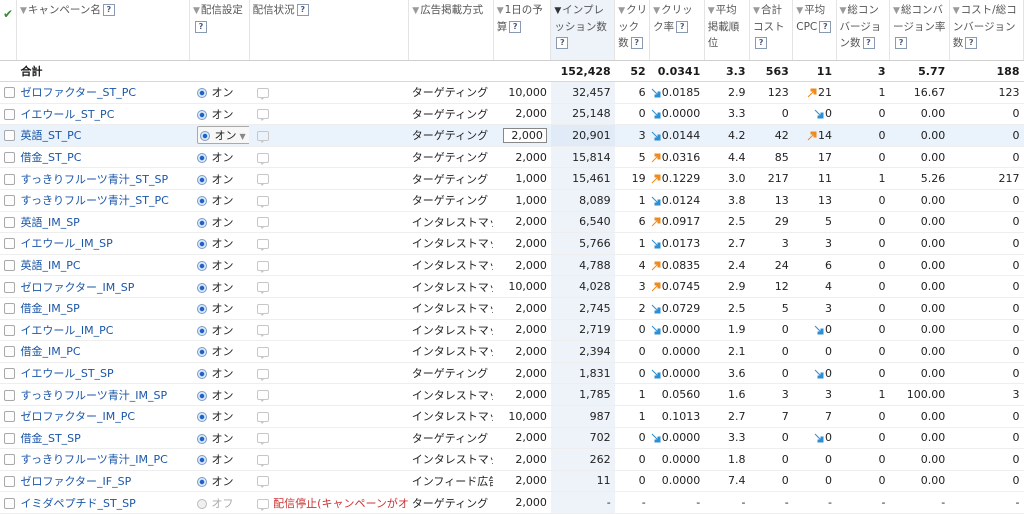 Image resolution: width=1024 pixels, height=514 pixels. What do you see at coordinates (103, 438) in the screenshot?
I see `campaign-name-link: 借金_ST_SP` at bounding box center [103, 438].